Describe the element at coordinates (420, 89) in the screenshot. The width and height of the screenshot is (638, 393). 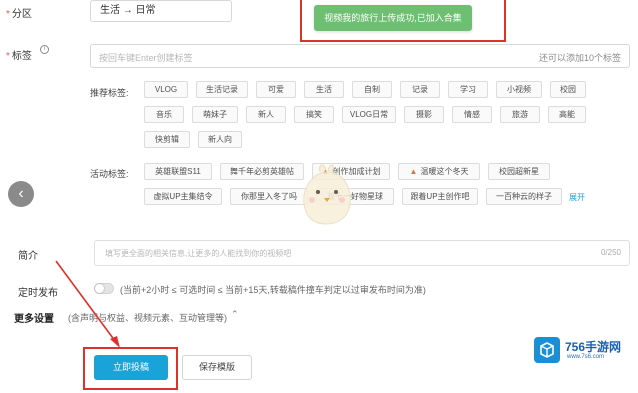
I see `recommended-tag: 记录` at that location.